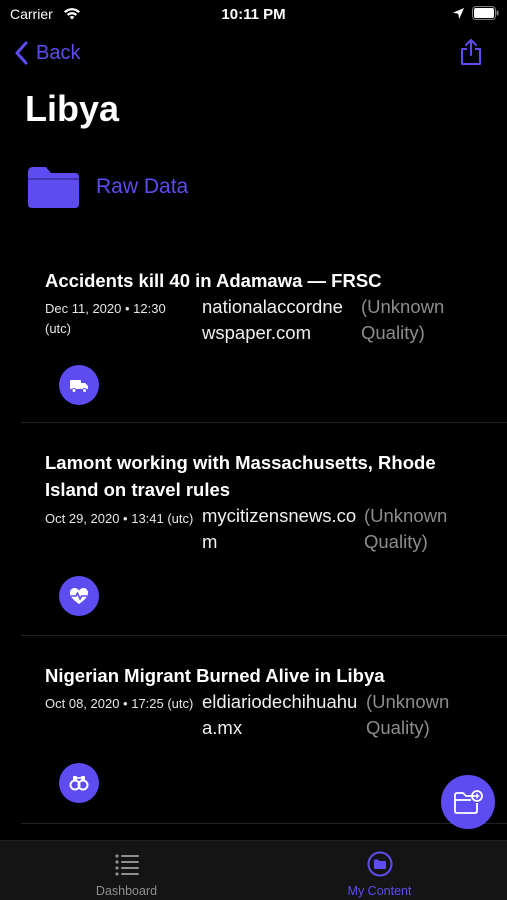 Image resolution: width=507 pixels, height=900 pixels. What do you see at coordinates (105, 318) in the screenshot?
I see `article-date: Dec 11, 2020 • 12:30 (utc)` at bounding box center [105, 318].